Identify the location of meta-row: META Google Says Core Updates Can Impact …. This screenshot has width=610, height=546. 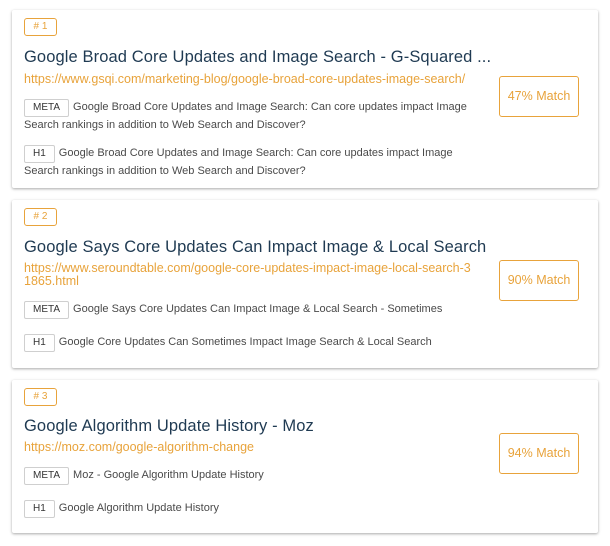
(254, 310).